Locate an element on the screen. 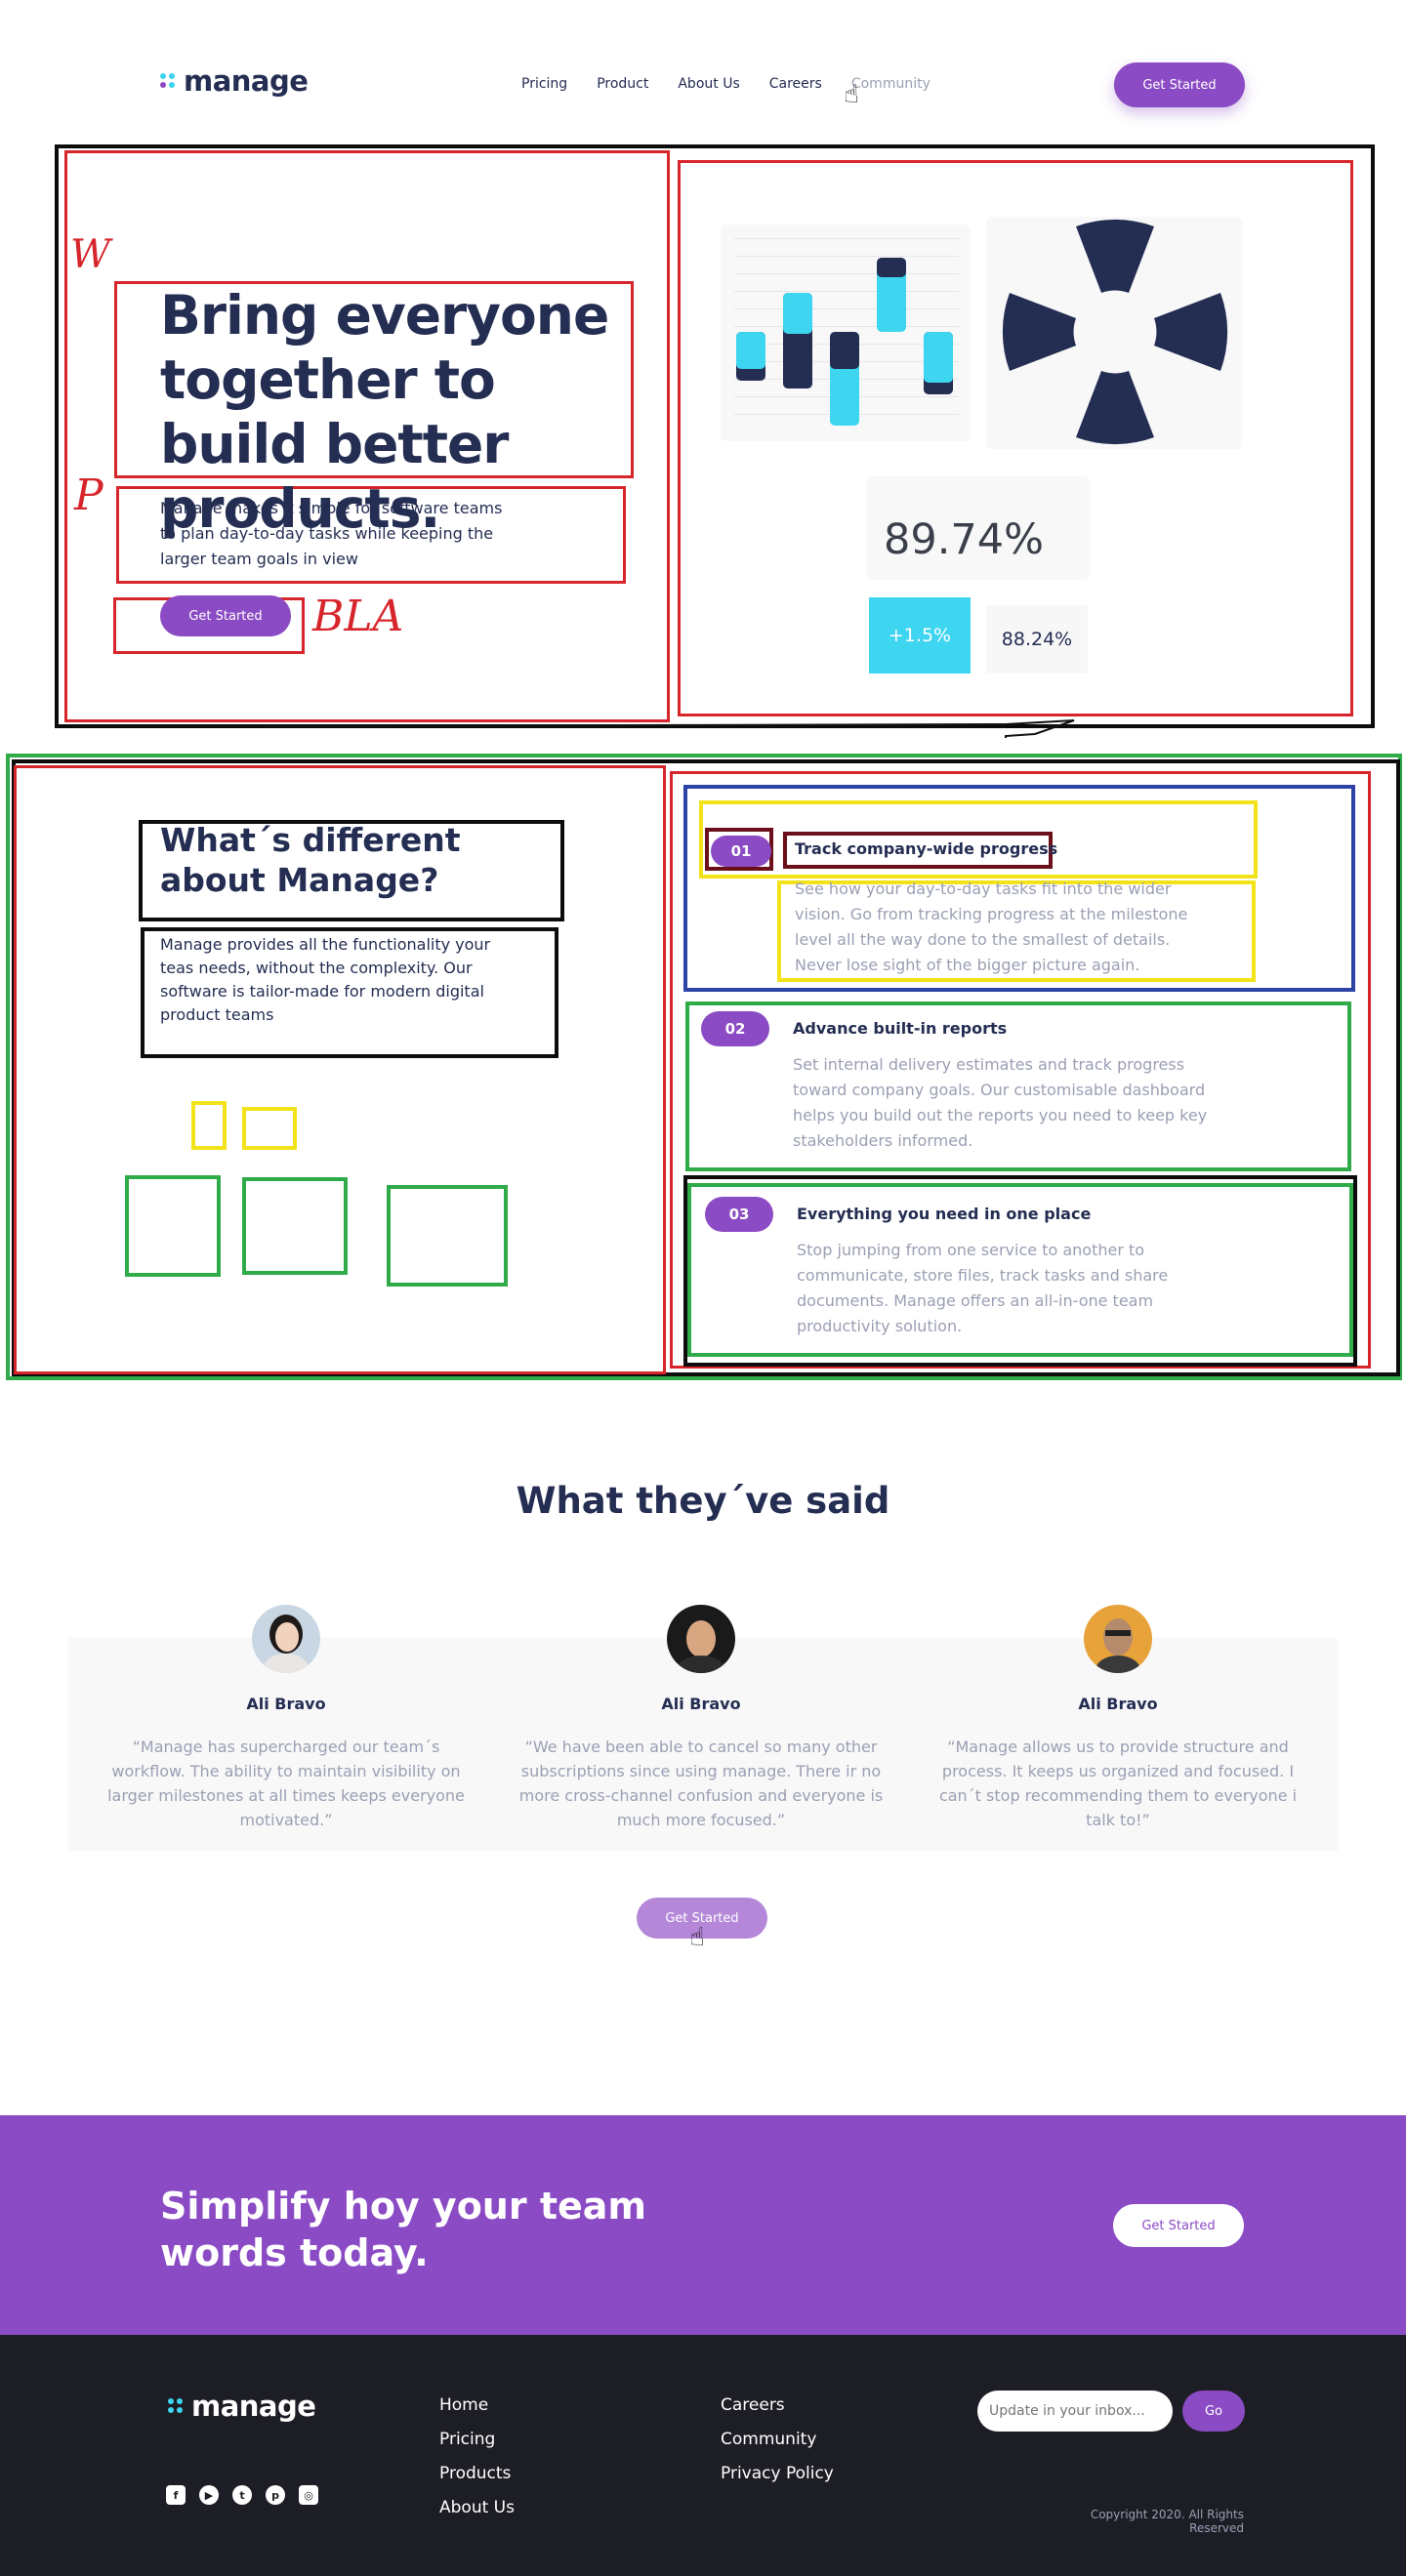  logo-text: manage is located at coordinates (246, 81).